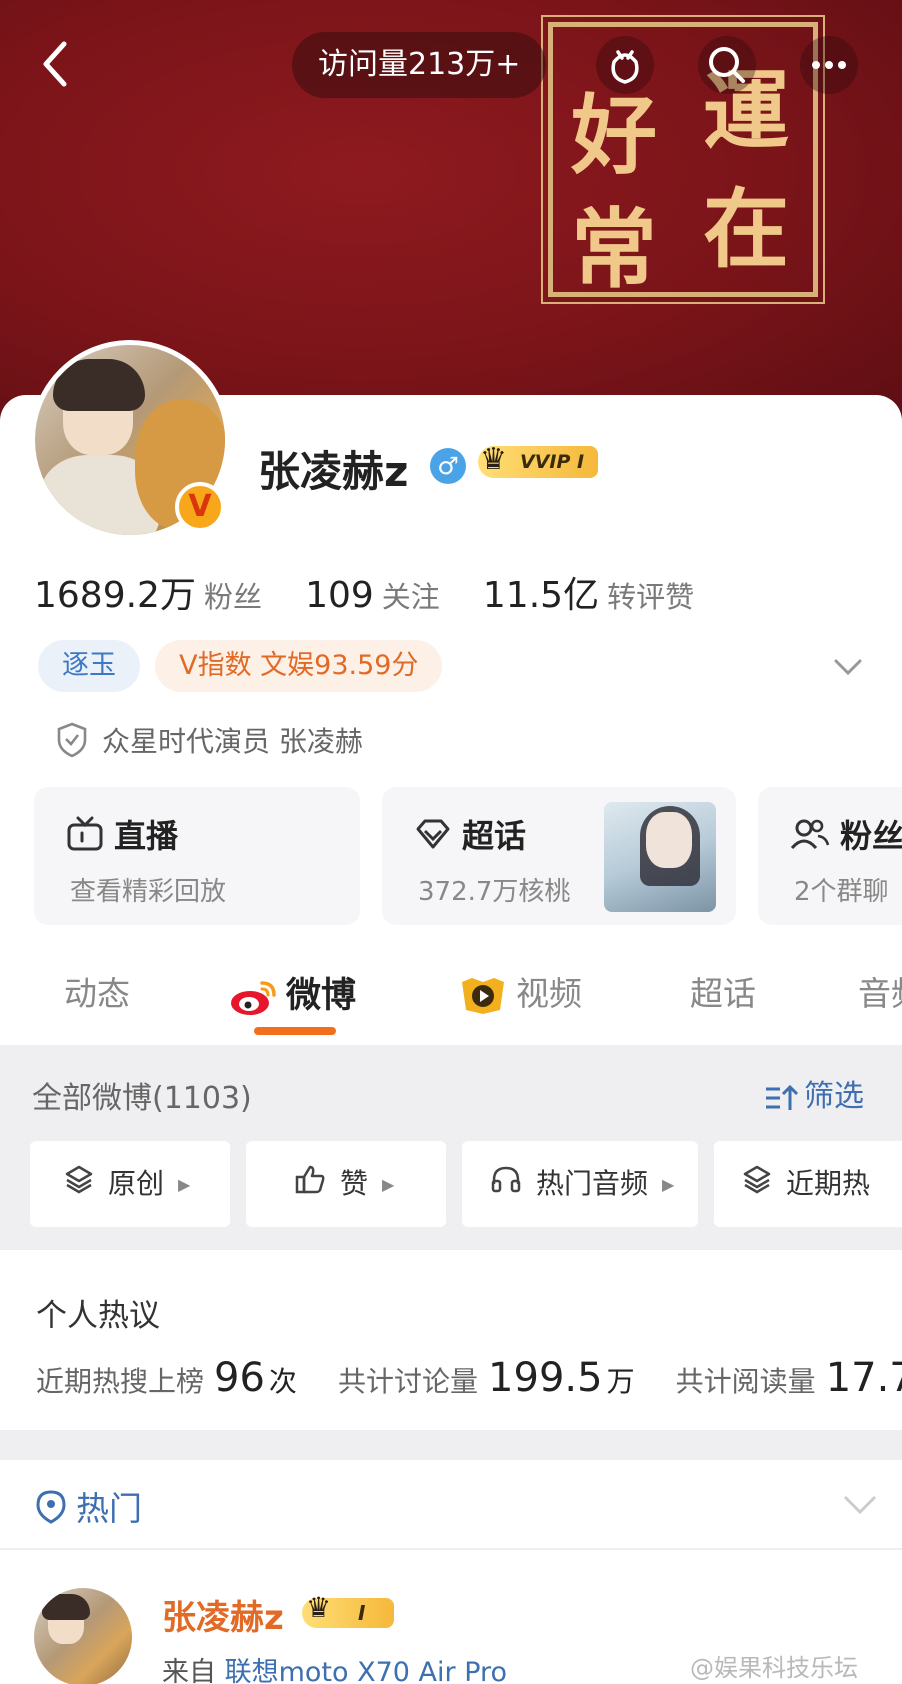 The image size is (902, 1684). What do you see at coordinates (841, 892) in the screenshot?
I see `feature-subtitle: 2个群聊` at bounding box center [841, 892].